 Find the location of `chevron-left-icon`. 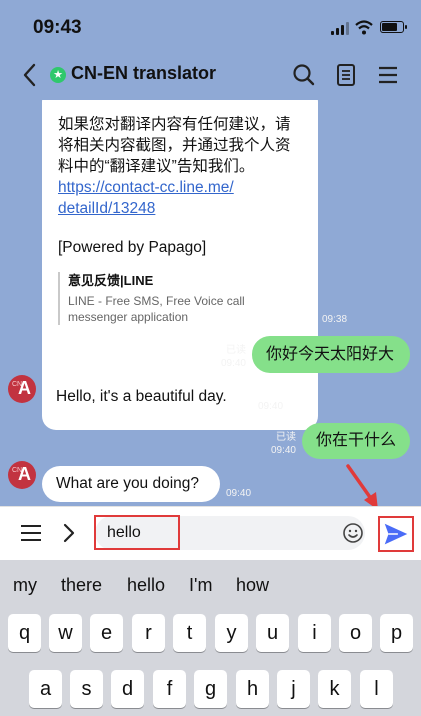

chevron-left-icon is located at coordinates (30, 75).